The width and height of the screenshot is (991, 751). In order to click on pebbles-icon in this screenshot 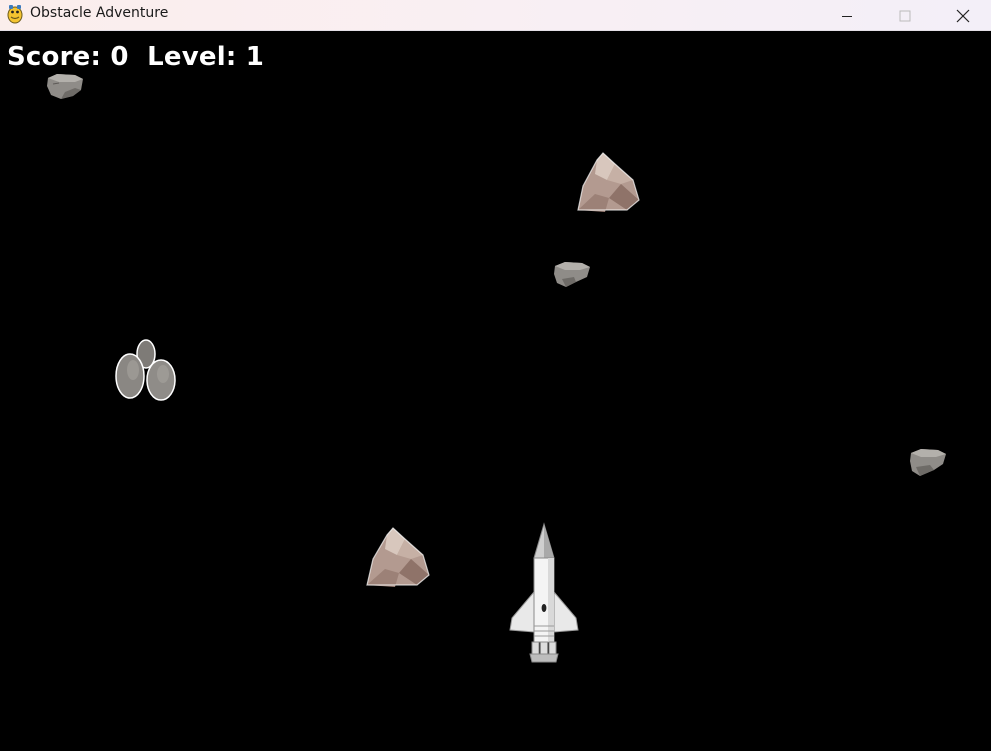, I will do `click(145, 370)`.